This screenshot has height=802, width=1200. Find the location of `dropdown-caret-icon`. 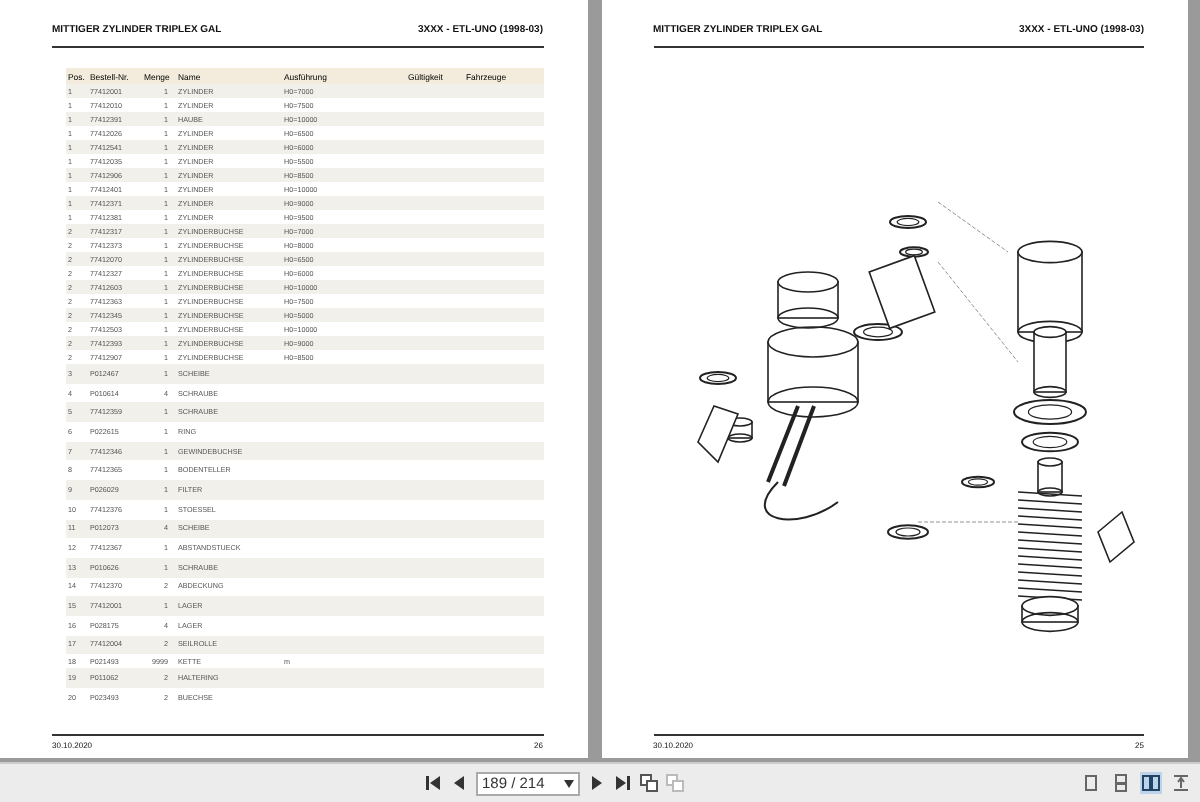

dropdown-caret-icon is located at coordinates (569, 783).